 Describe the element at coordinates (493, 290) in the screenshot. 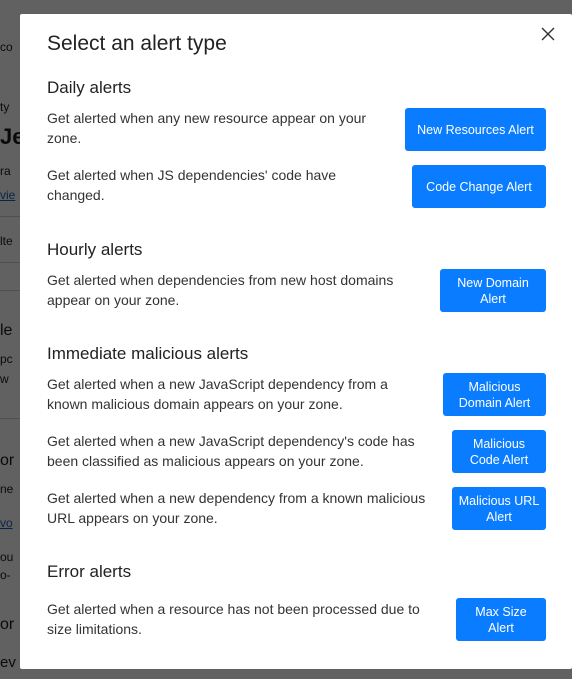

I see `new-domain-alert-button: New Domain Alert` at that location.